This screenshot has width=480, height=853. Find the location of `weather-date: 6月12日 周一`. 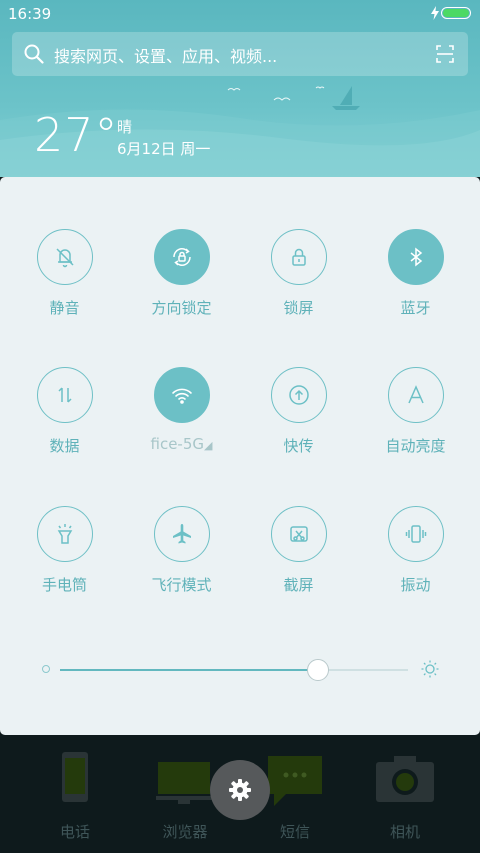

weather-date: 6月12日 周一 is located at coordinates (164, 149).